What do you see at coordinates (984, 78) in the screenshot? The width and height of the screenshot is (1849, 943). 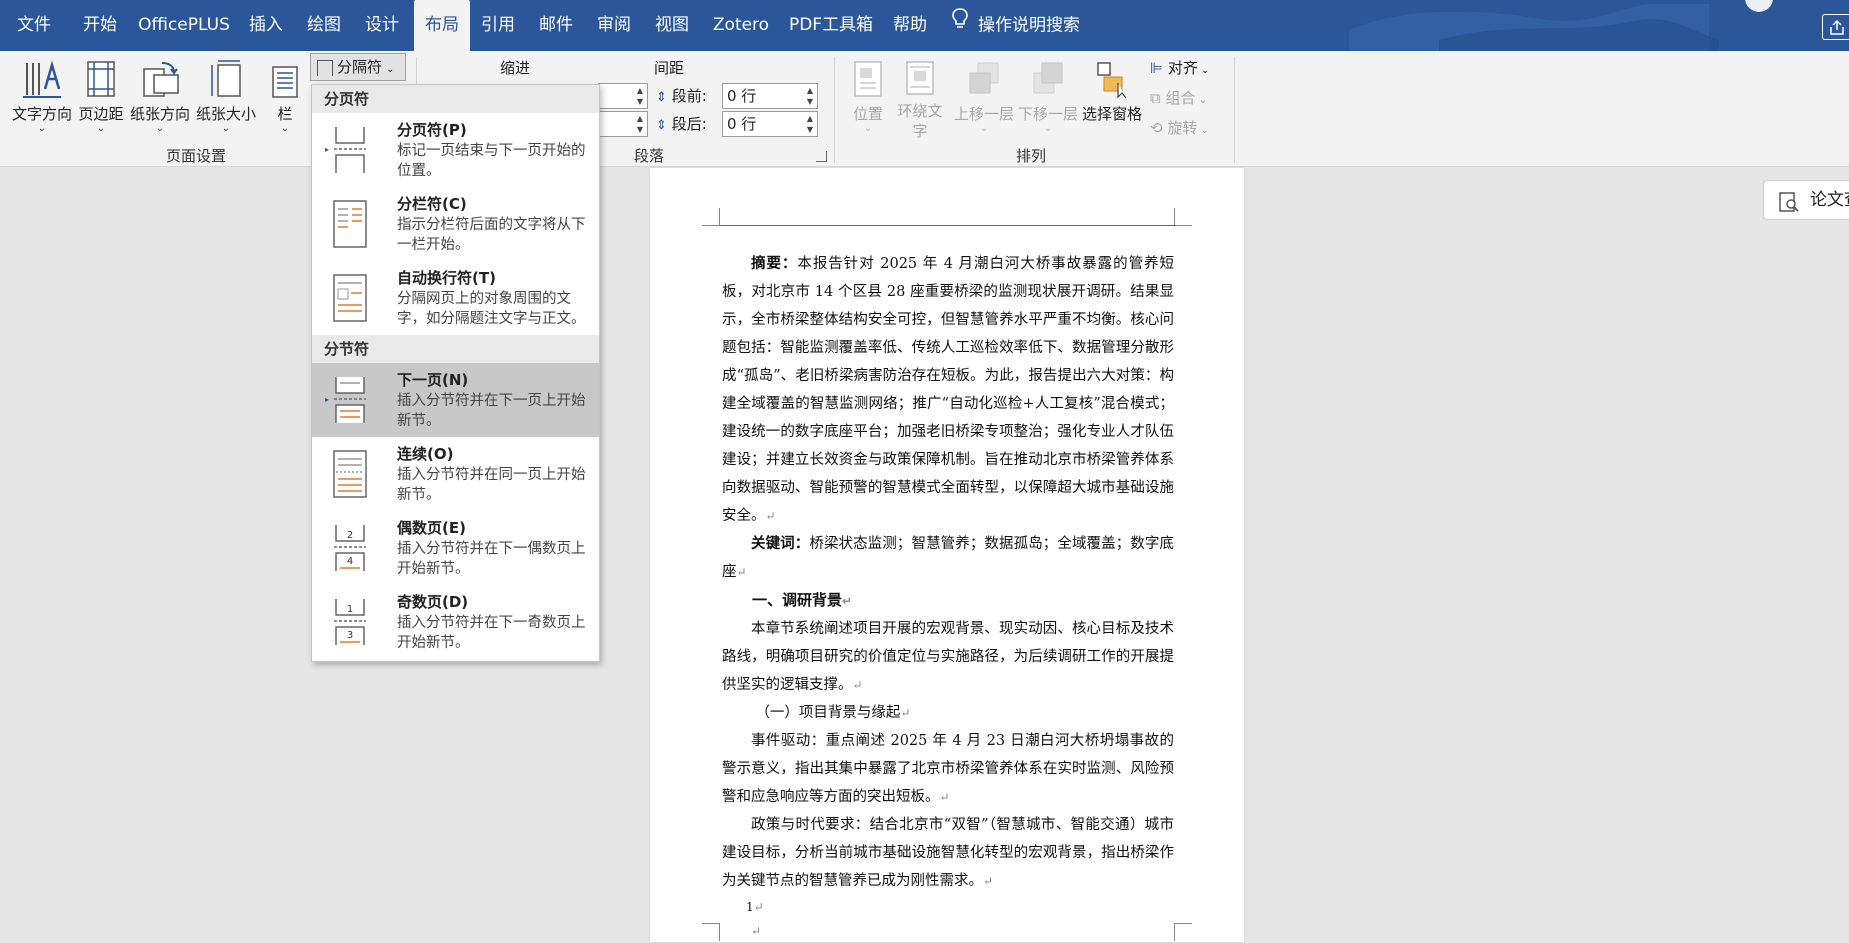 I see `bring-forward-icon` at bounding box center [984, 78].